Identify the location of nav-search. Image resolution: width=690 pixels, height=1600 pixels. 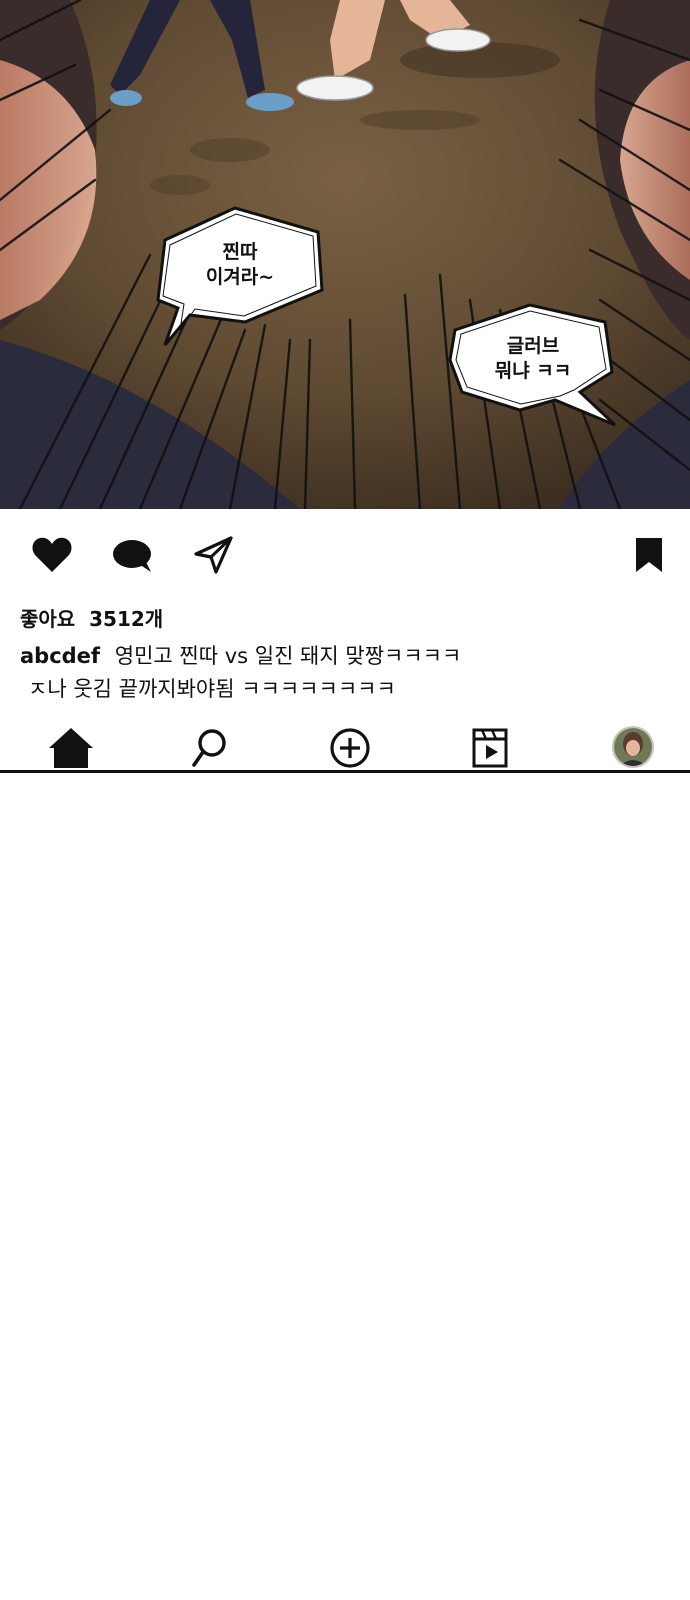
(210, 748).